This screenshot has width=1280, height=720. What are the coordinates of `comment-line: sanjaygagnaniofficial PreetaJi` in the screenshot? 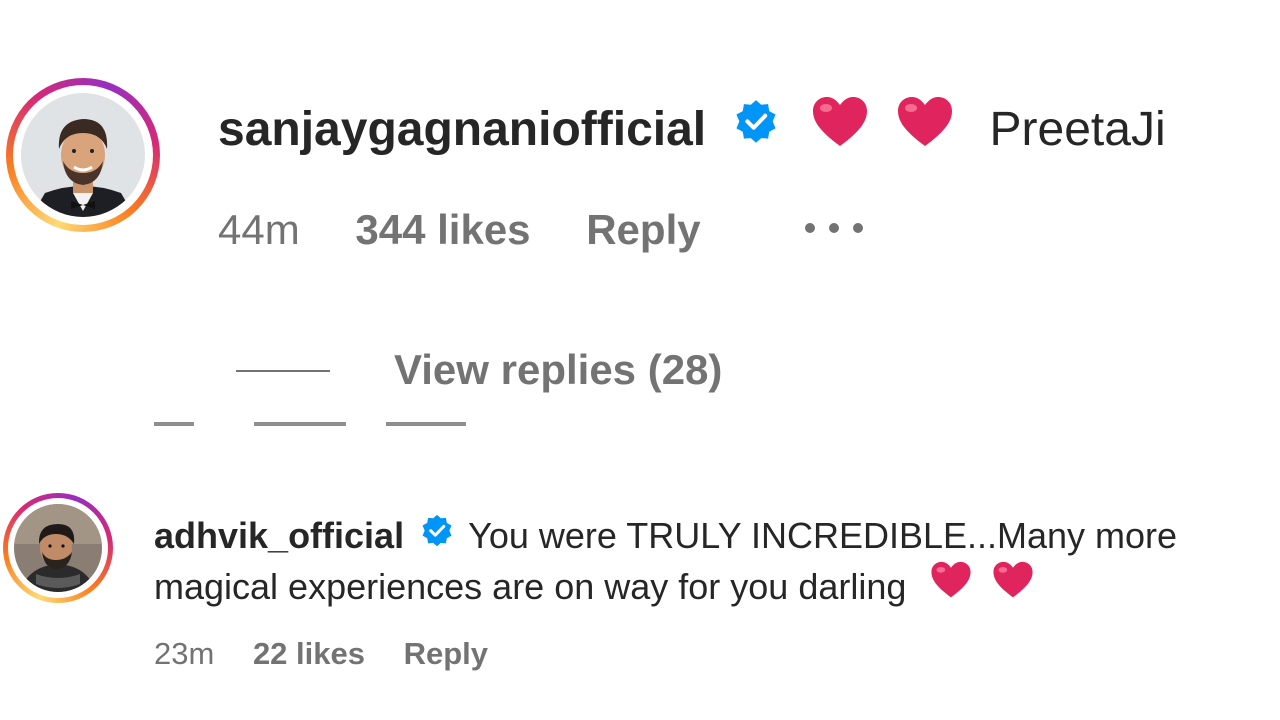 It's located at (692, 128).